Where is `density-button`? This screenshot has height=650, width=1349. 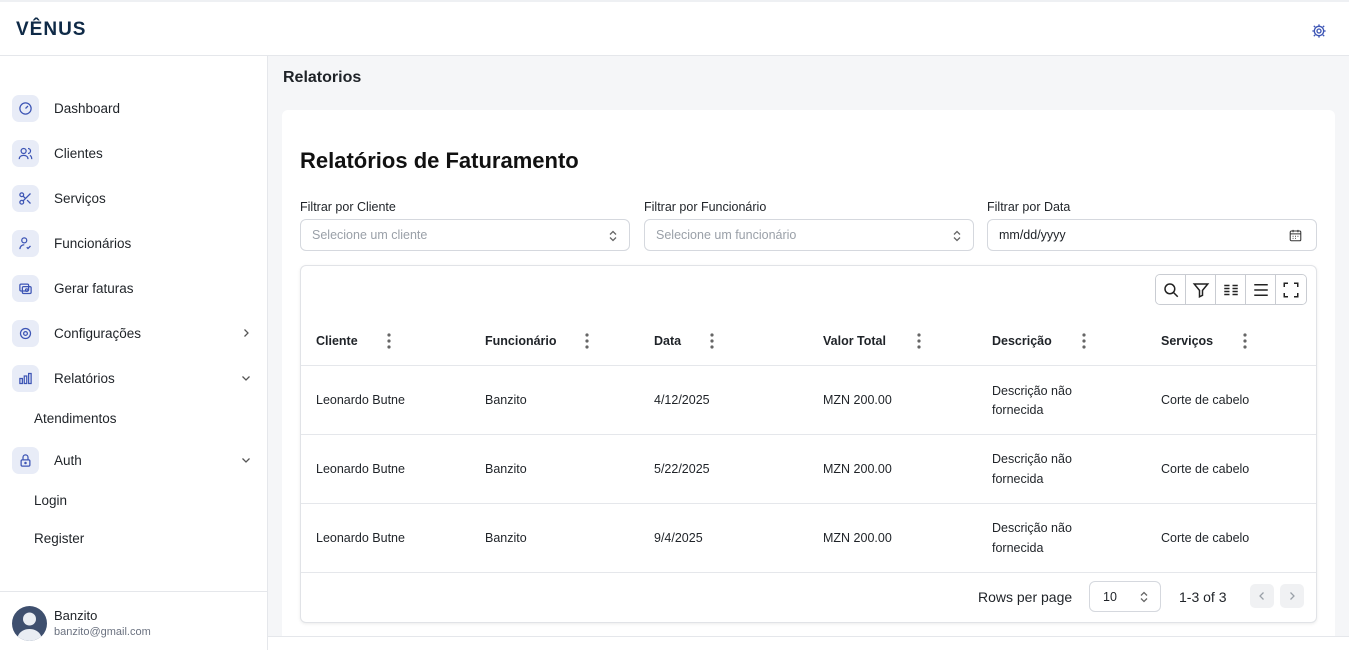
density-button is located at coordinates (1261, 289).